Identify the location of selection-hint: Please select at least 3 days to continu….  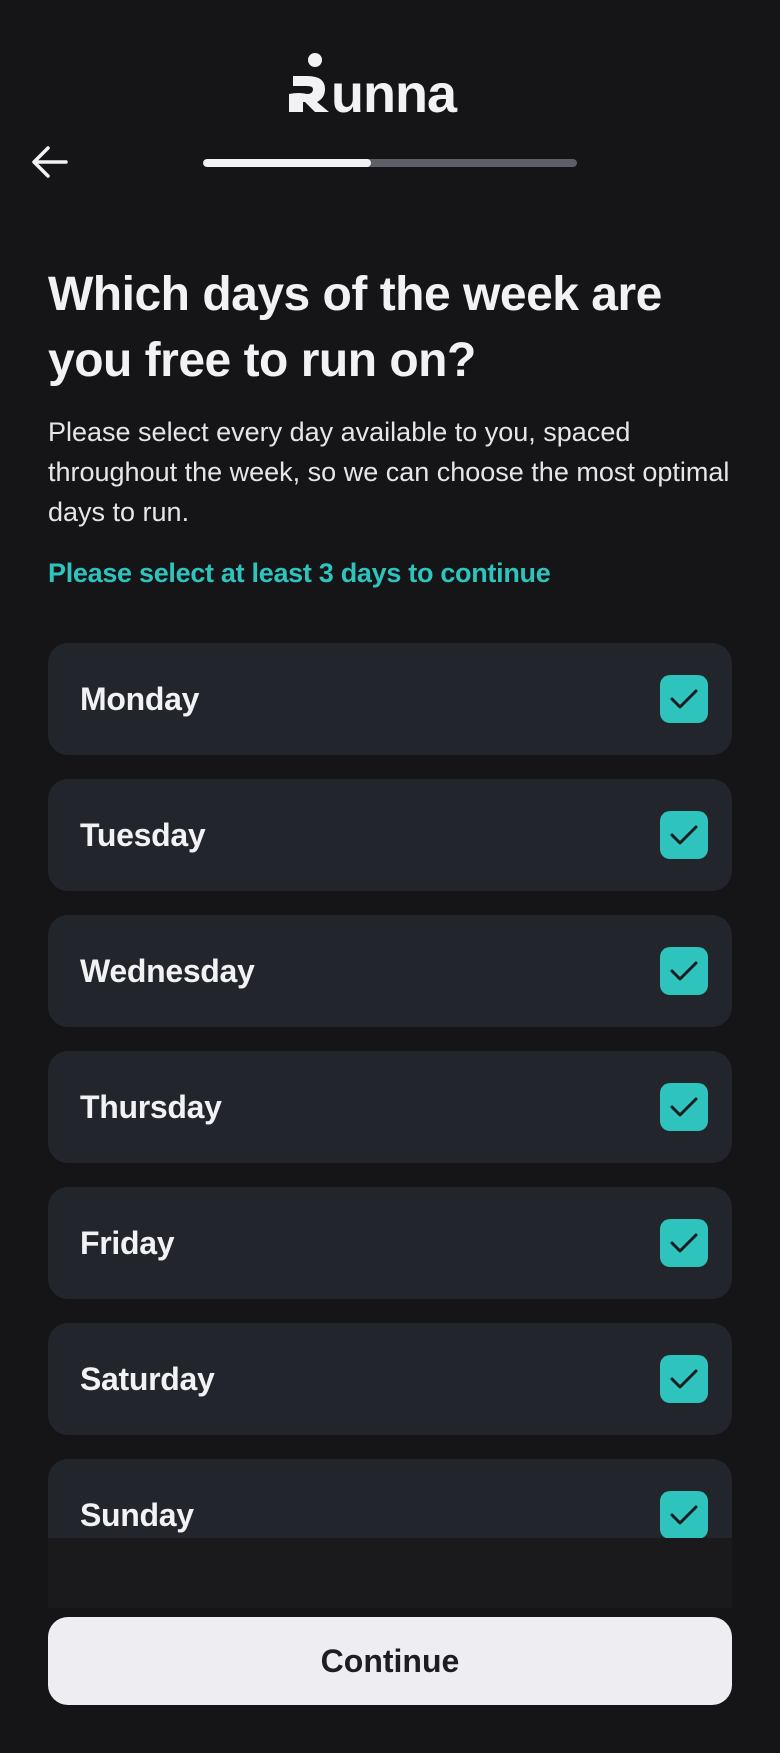
(299, 573).